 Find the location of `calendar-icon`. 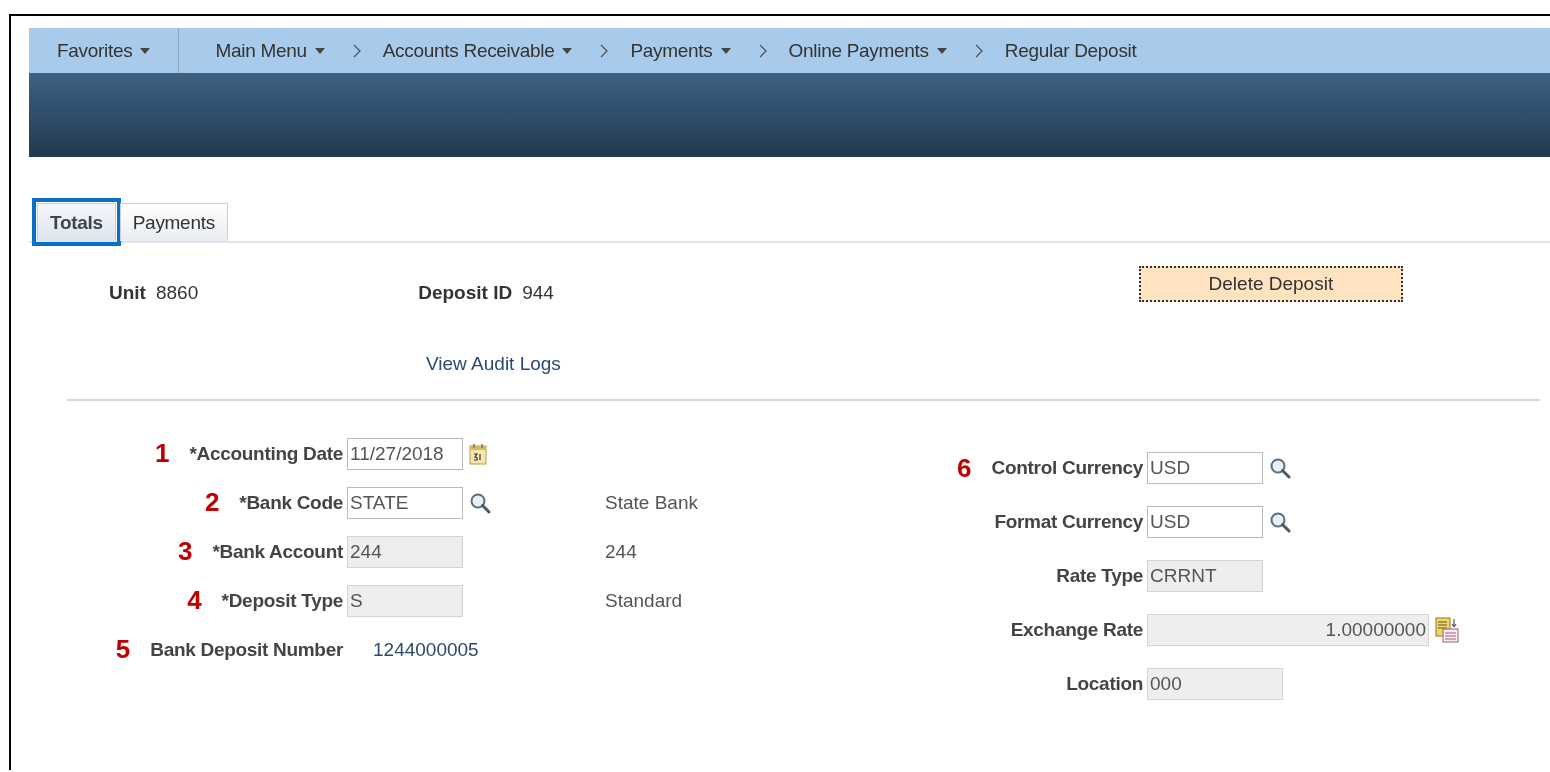

calendar-icon is located at coordinates (478, 453).